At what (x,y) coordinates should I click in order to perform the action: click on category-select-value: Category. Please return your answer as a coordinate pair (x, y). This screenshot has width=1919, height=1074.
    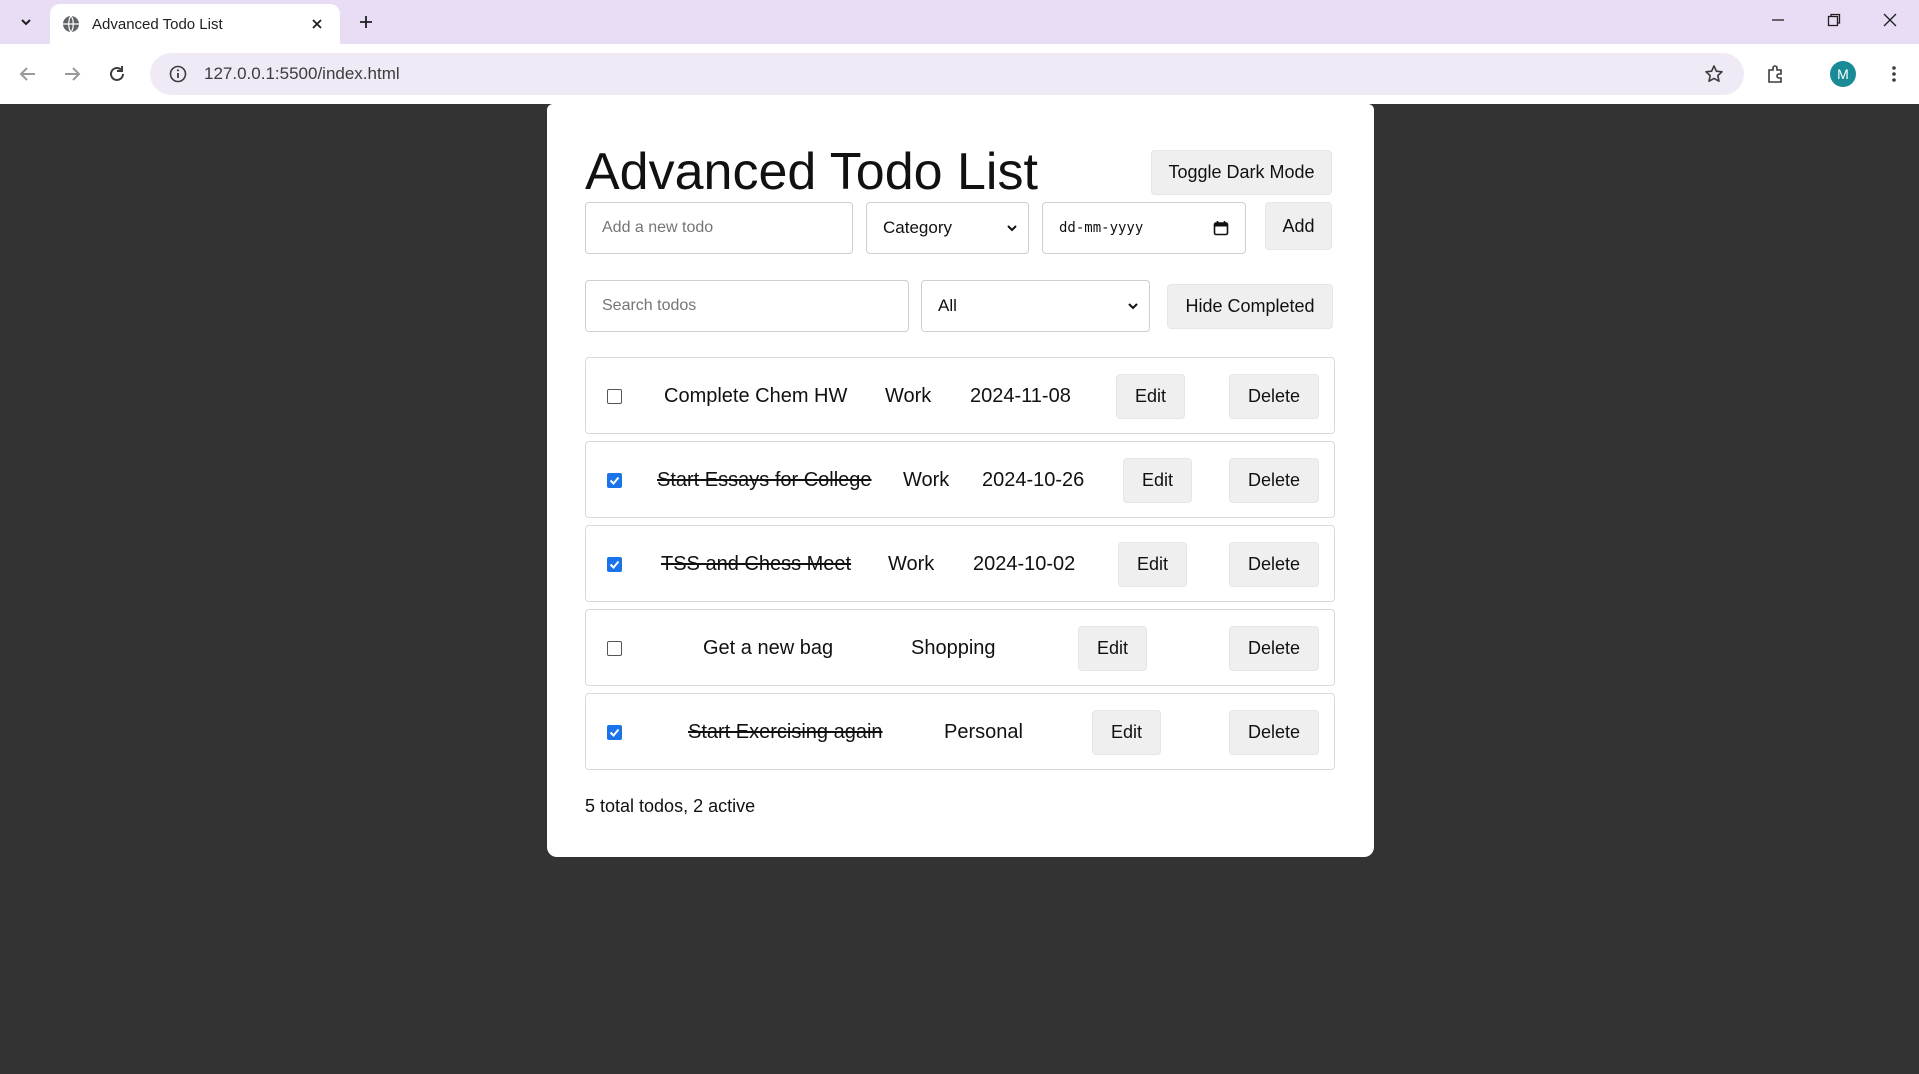
    Looking at the image, I should click on (917, 227).